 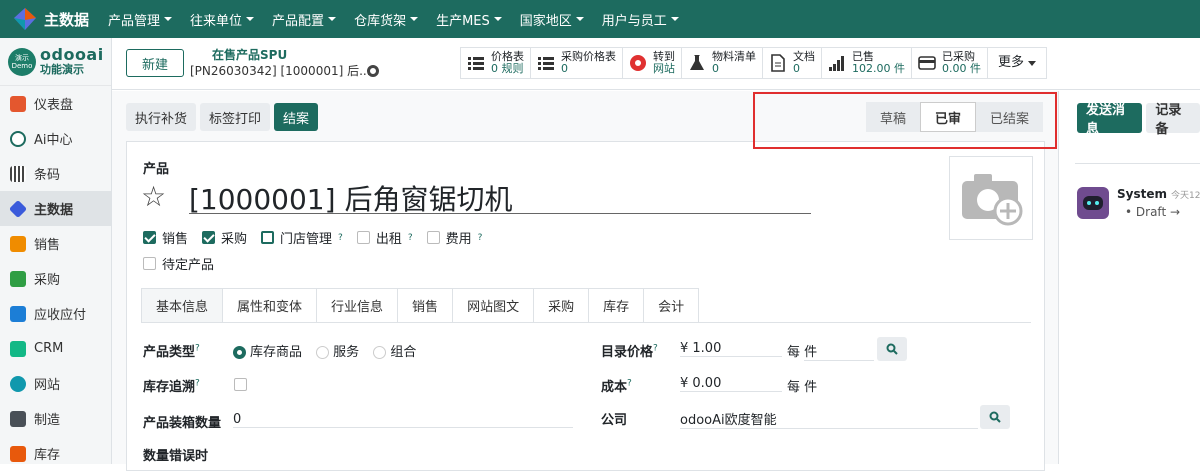 I want to click on gear-icon, so click(x=373, y=71).